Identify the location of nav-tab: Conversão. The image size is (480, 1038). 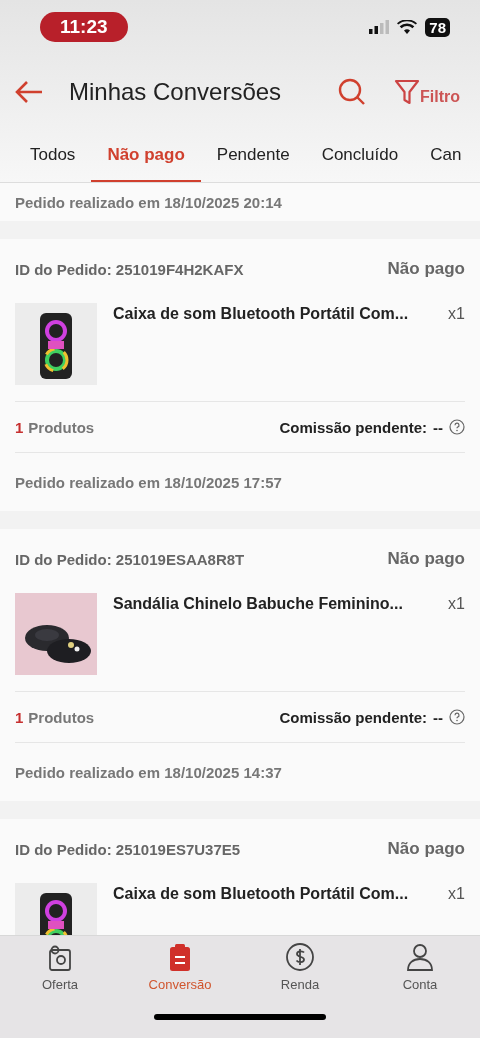
(180, 967).